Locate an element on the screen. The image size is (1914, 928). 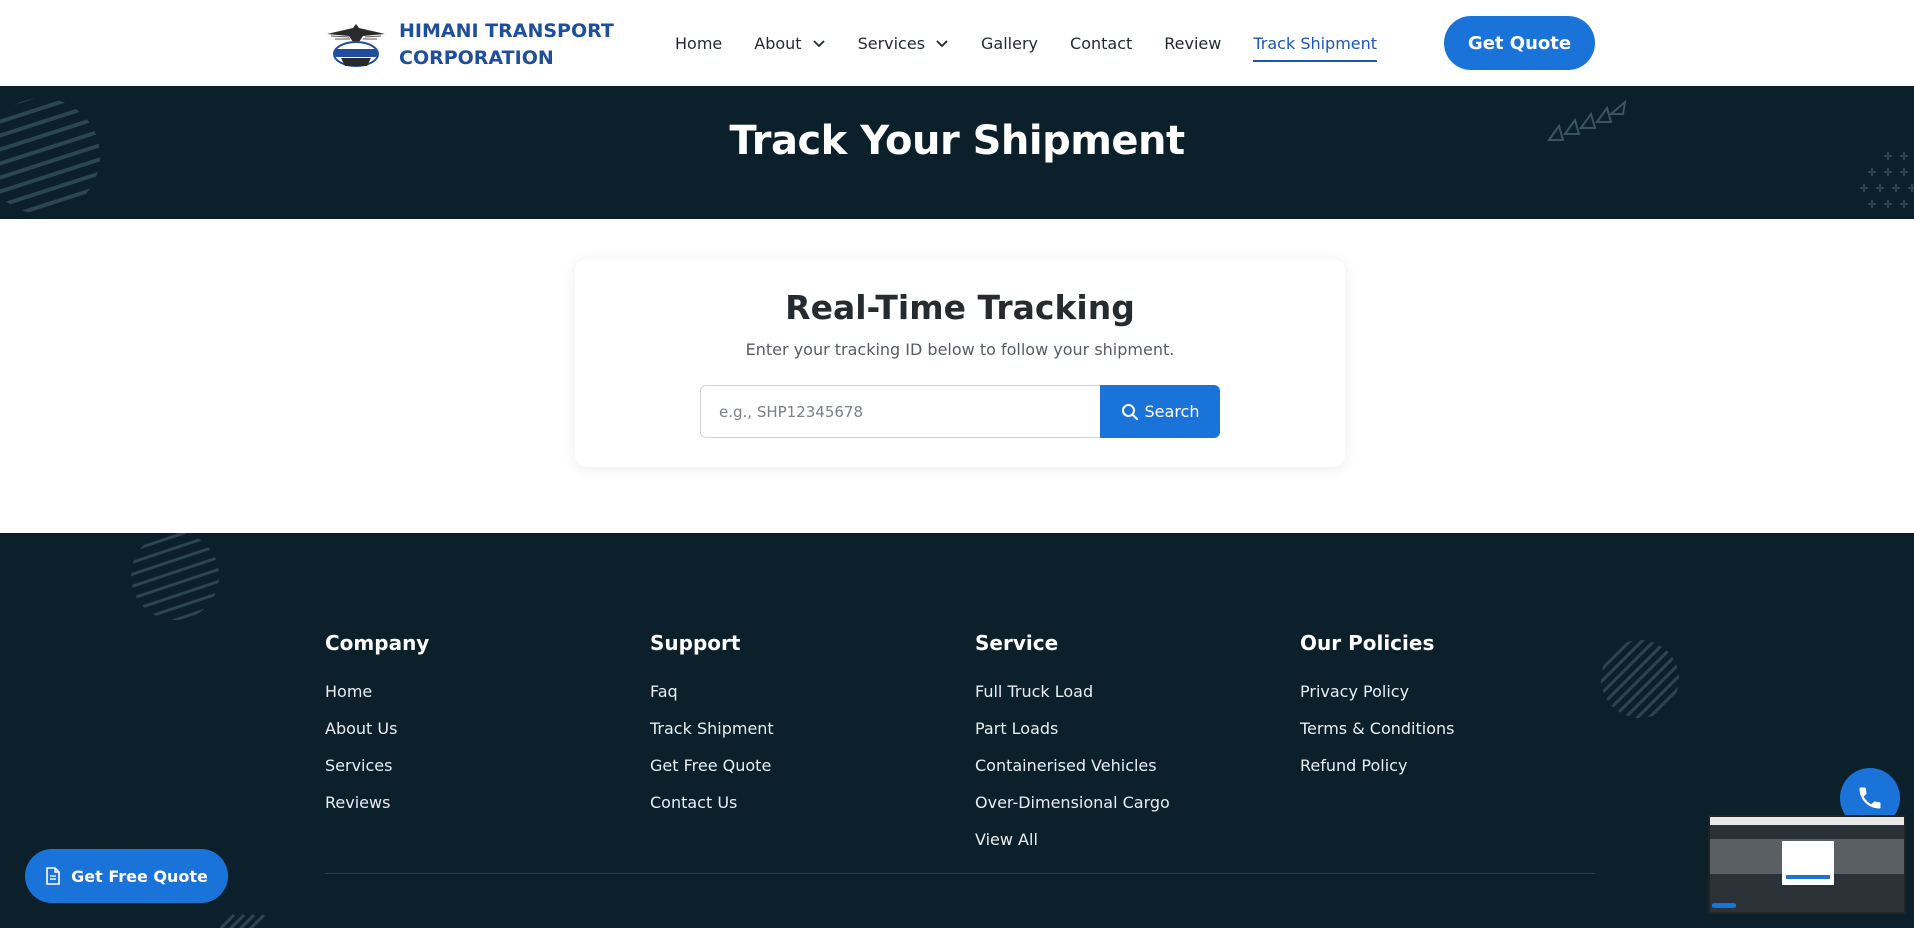
nav-review-label: Review is located at coordinates (1193, 43).